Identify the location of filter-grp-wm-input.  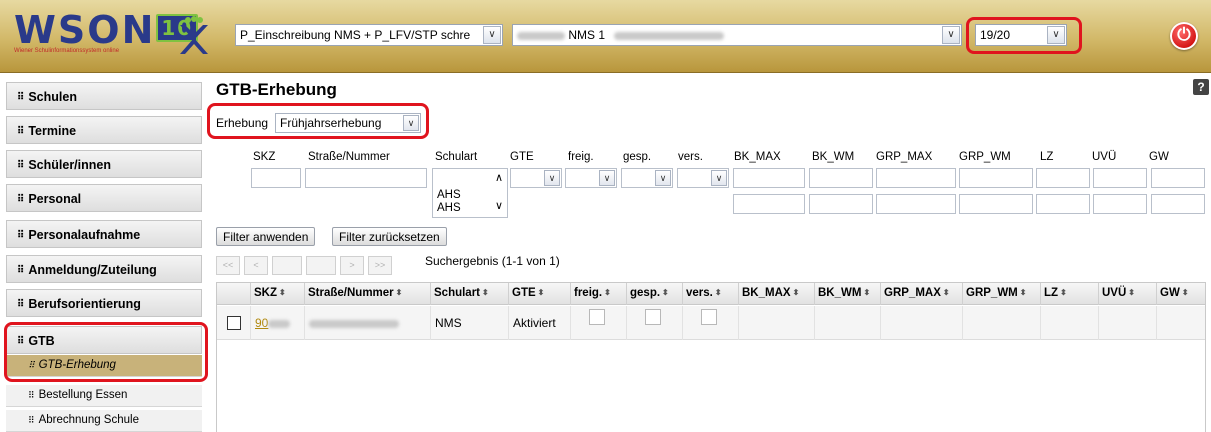
(996, 178).